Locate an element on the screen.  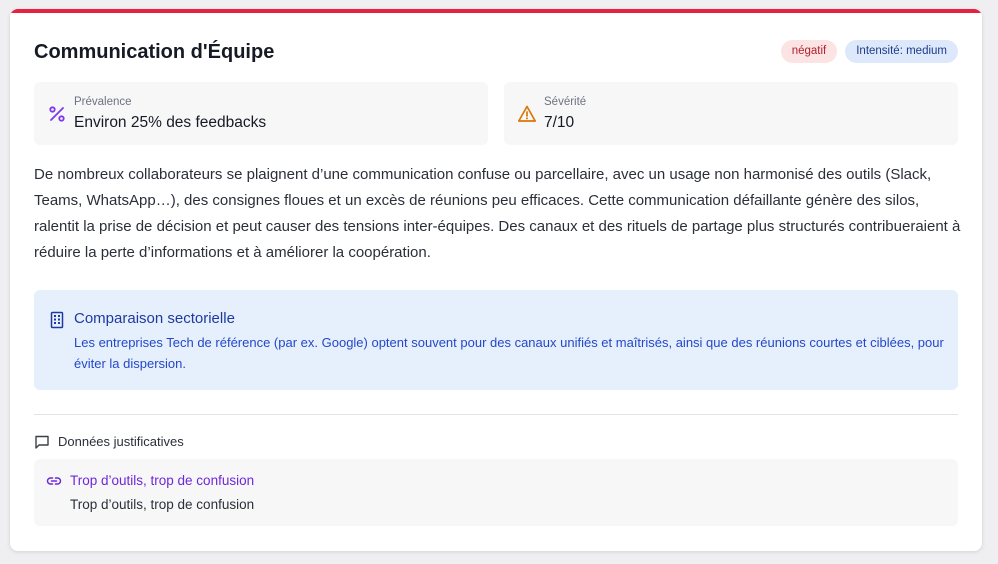
sentiment-badge: négatif is located at coordinates (809, 51).